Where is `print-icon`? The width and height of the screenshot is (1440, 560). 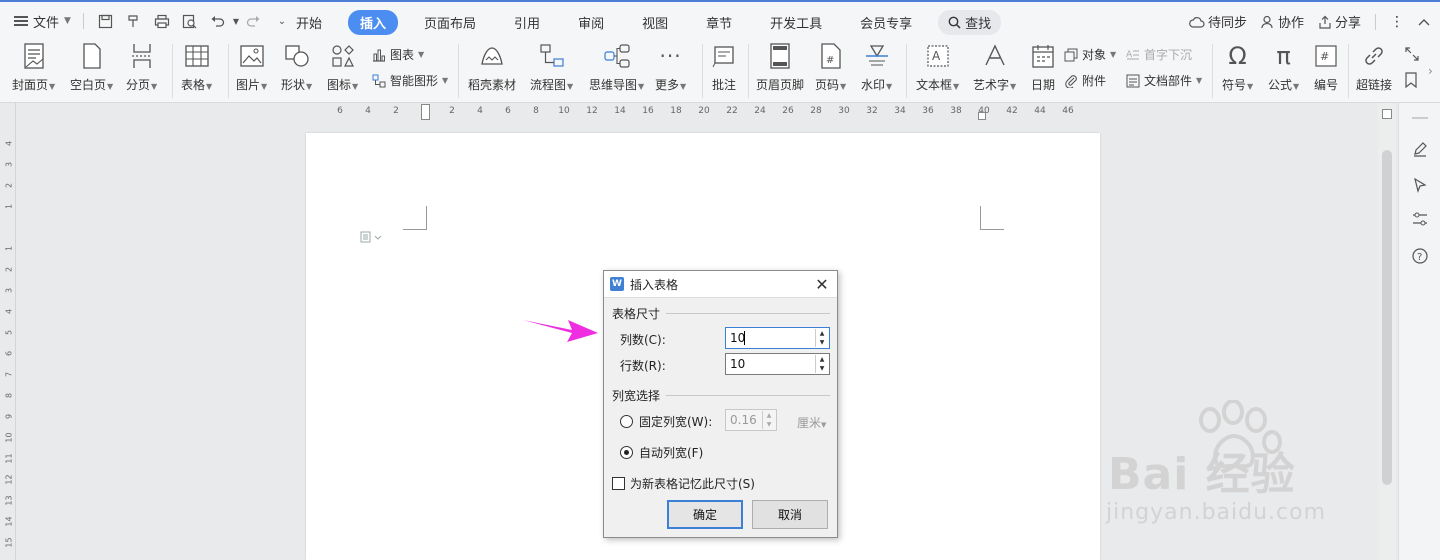 print-icon is located at coordinates (162, 21).